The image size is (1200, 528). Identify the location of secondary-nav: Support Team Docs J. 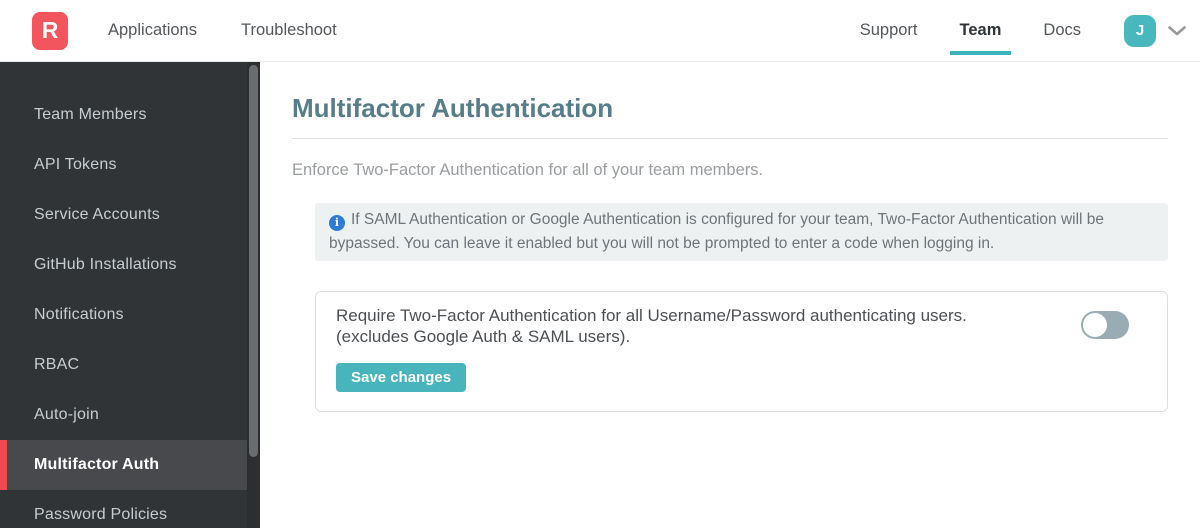
(1023, 30).